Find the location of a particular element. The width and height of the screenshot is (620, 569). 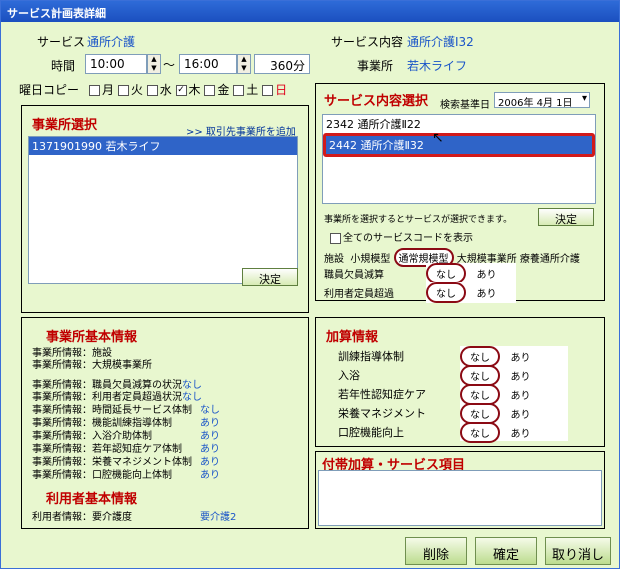

office-info-title: 事業所基本情報 is located at coordinates (92, 337).